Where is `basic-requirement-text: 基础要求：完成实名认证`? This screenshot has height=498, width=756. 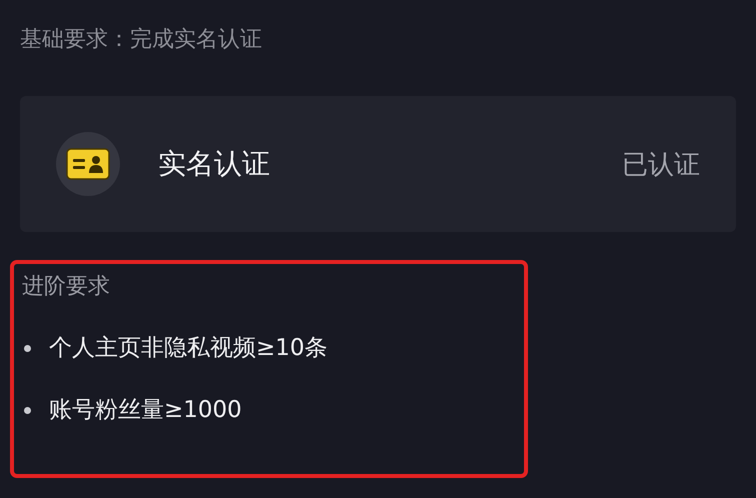 basic-requirement-text: 基础要求：完成实名认证 is located at coordinates (141, 40).